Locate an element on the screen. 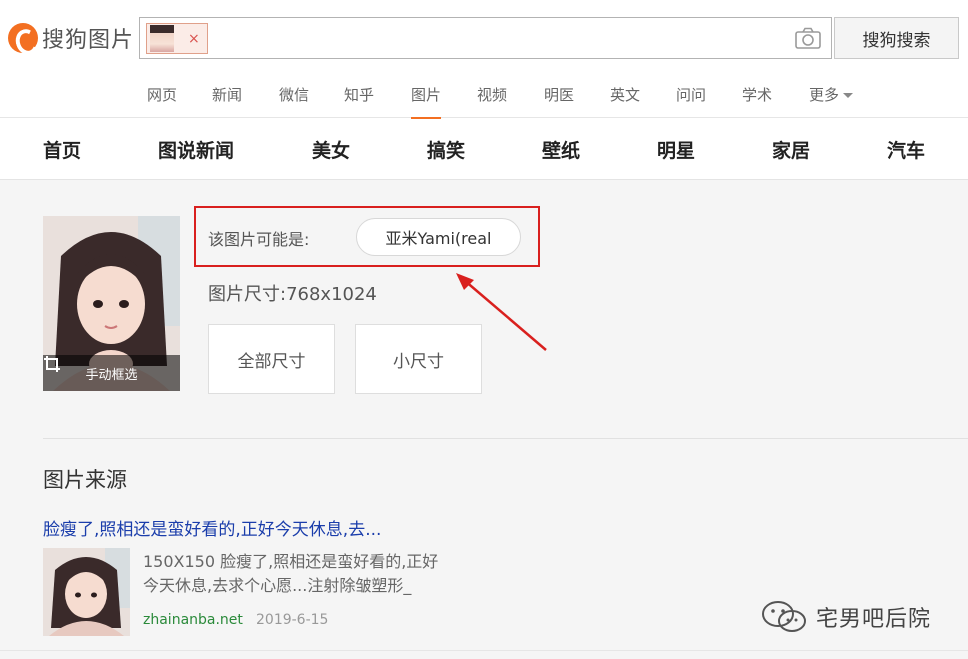 The image size is (968, 659). tab-images: 图片 is located at coordinates (426, 102).